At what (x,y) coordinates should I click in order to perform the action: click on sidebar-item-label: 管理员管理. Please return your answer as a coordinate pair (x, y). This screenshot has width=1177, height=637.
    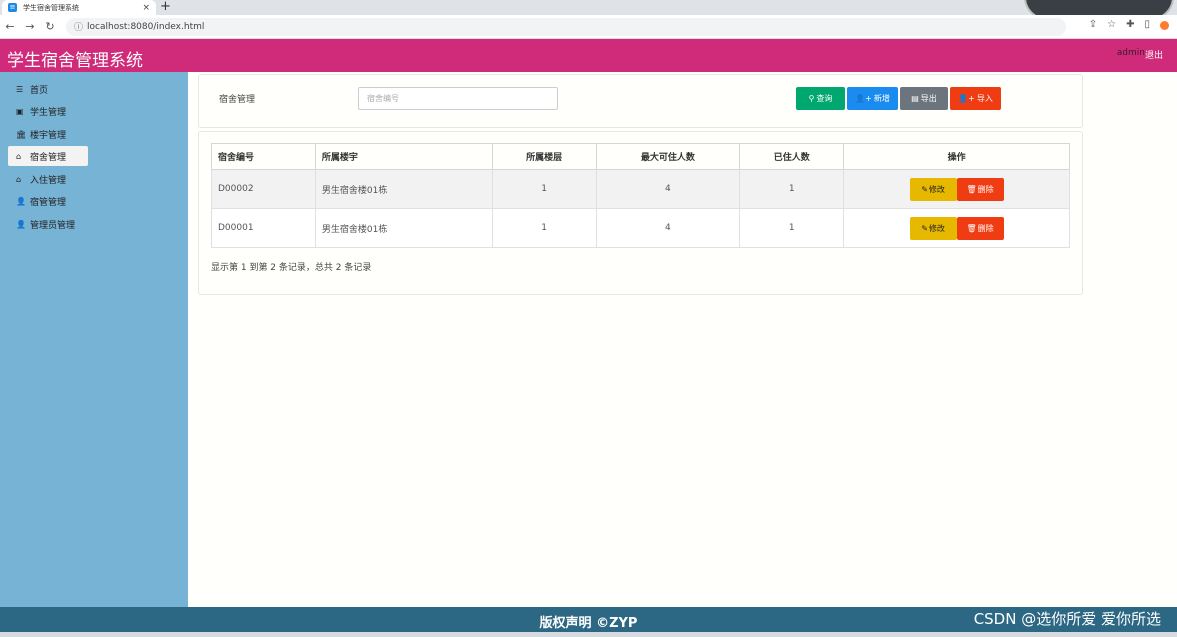
    Looking at the image, I should click on (53, 225).